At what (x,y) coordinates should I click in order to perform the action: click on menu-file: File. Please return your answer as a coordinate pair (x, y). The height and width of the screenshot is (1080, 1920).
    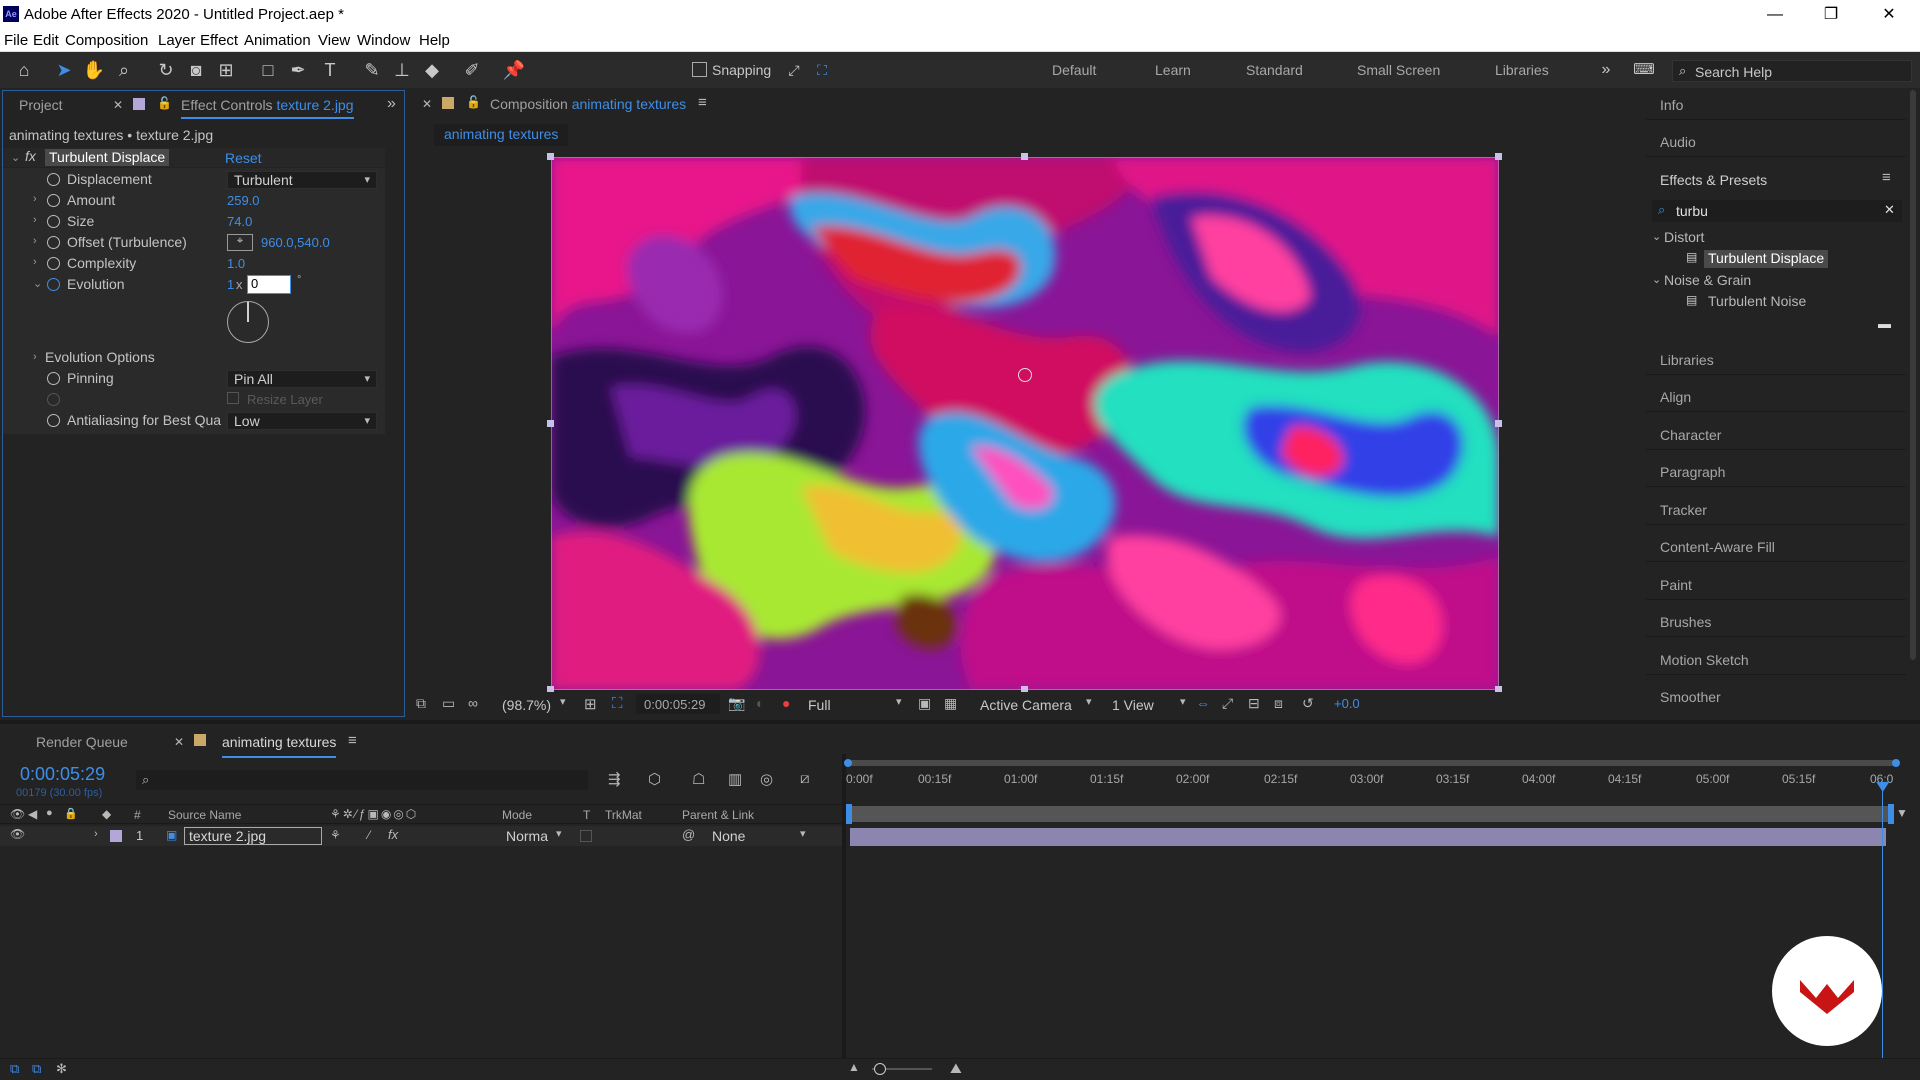
    Looking at the image, I should click on (16, 40).